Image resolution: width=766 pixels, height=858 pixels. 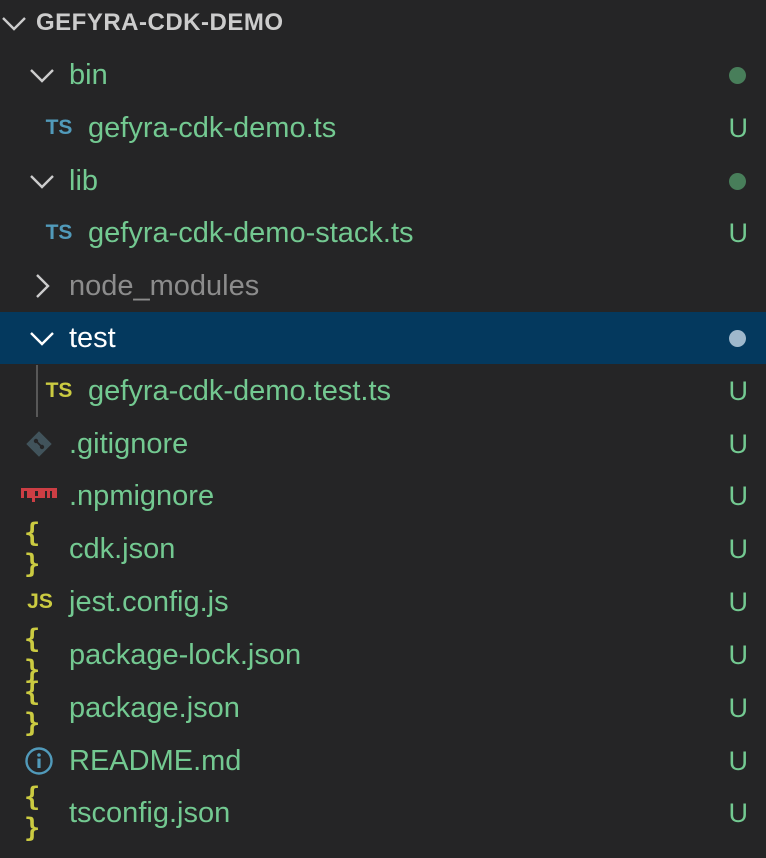 What do you see at coordinates (150, 813) in the screenshot?
I see `tree-item-label: tsconfig.json` at bounding box center [150, 813].